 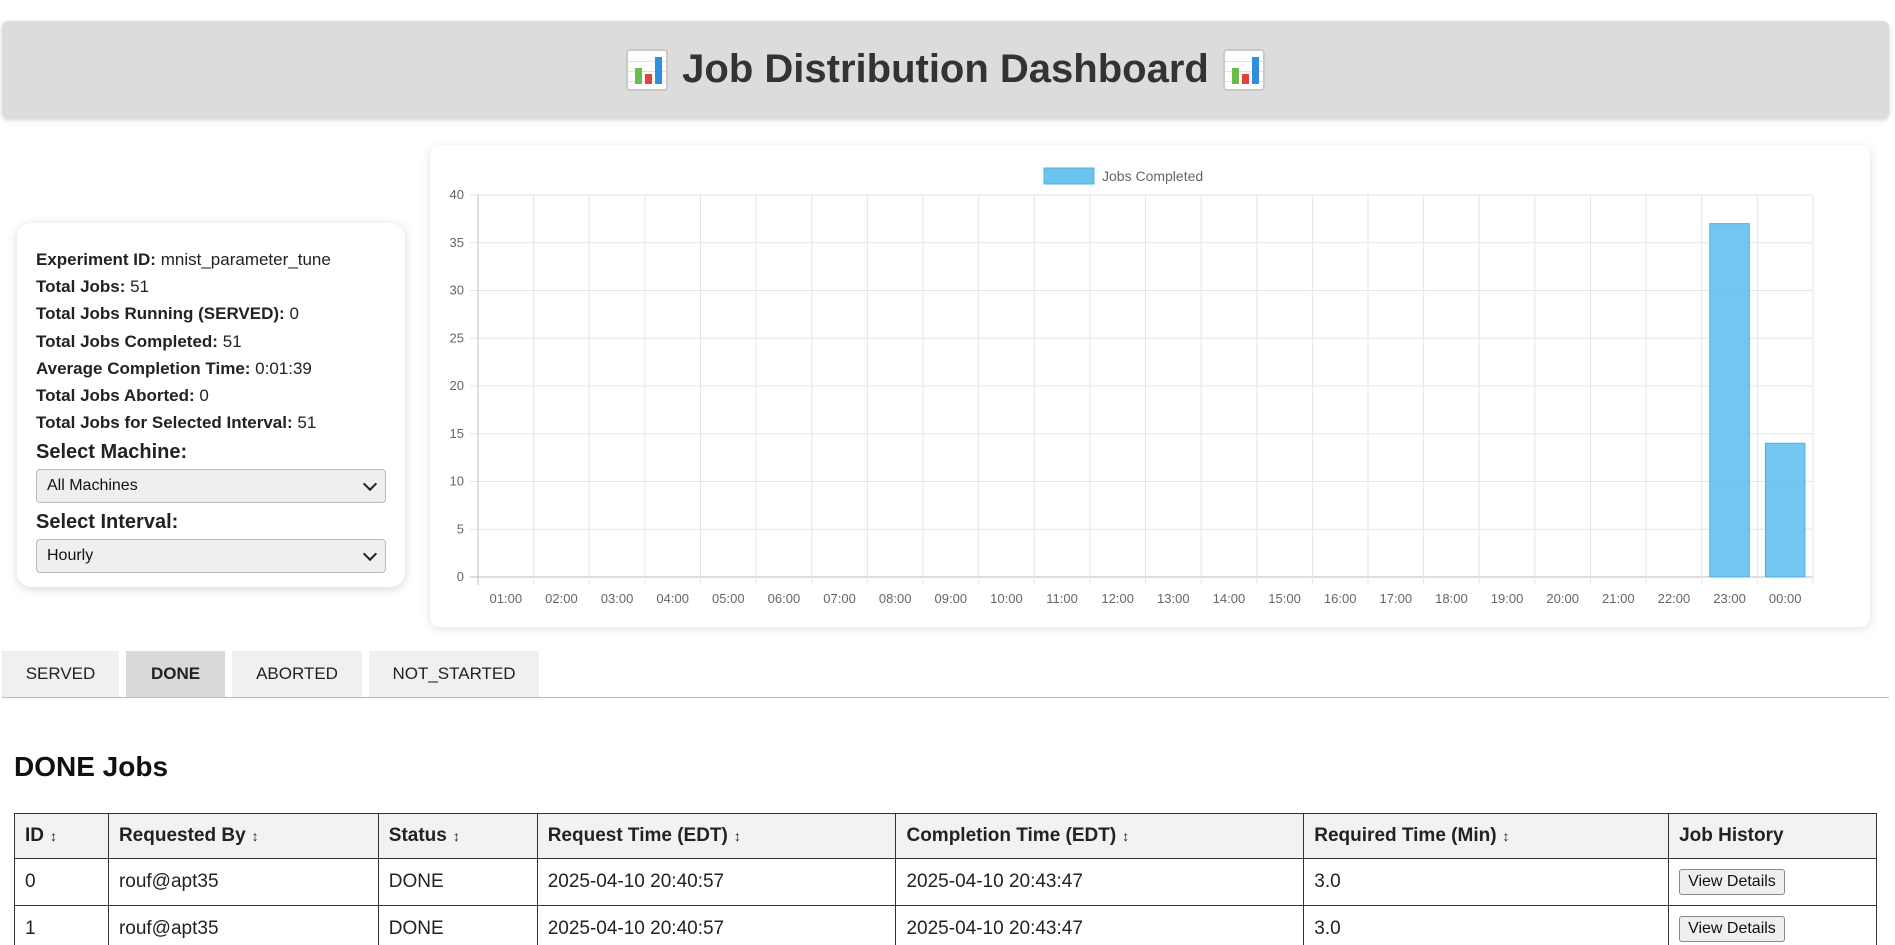 What do you see at coordinates (1069, 176) in the screenshot?
I see `legend-swatch` at bounding box center [1069, 176].